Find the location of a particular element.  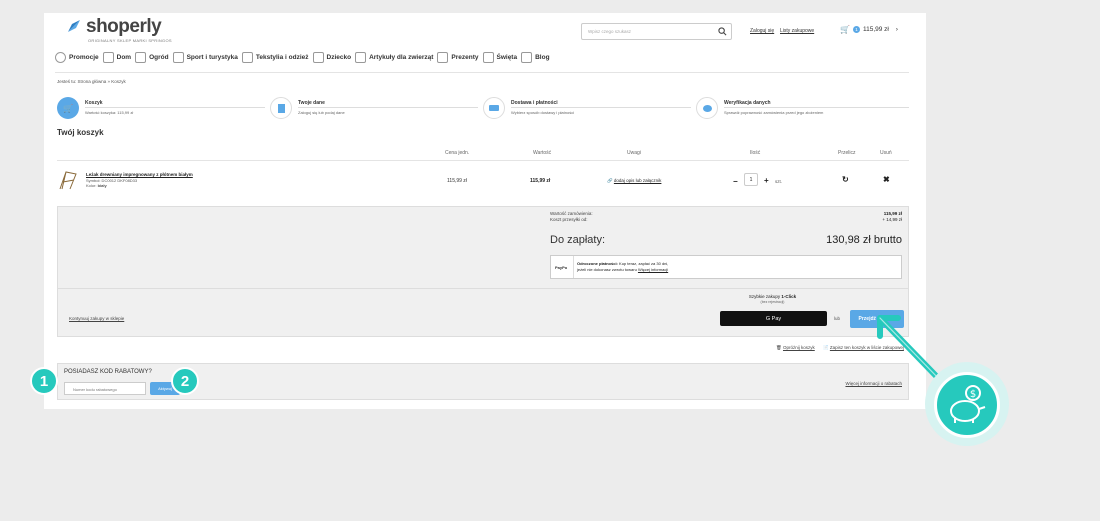

wishlist-link: Listy zakupowe is located at coordinates (797, 31).